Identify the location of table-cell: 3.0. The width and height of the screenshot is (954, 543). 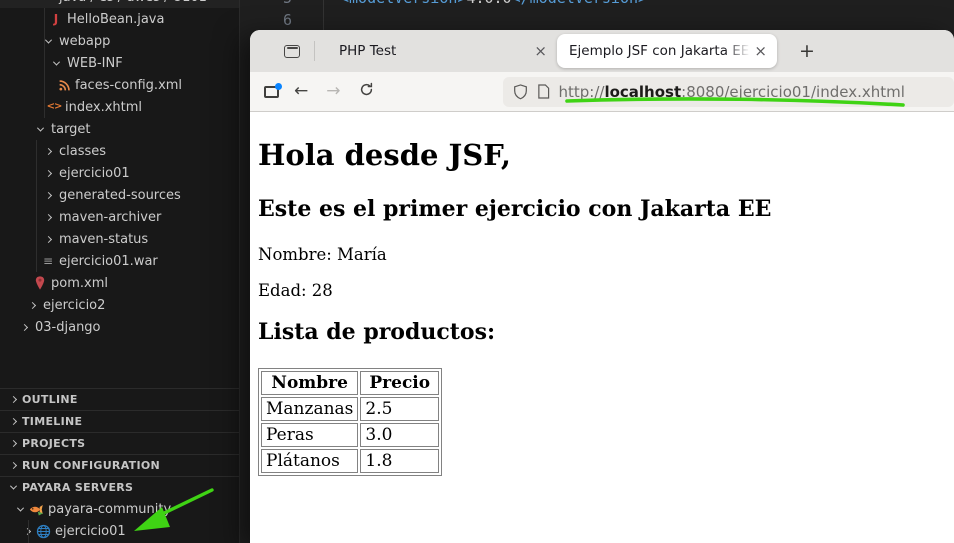
(400, 434).